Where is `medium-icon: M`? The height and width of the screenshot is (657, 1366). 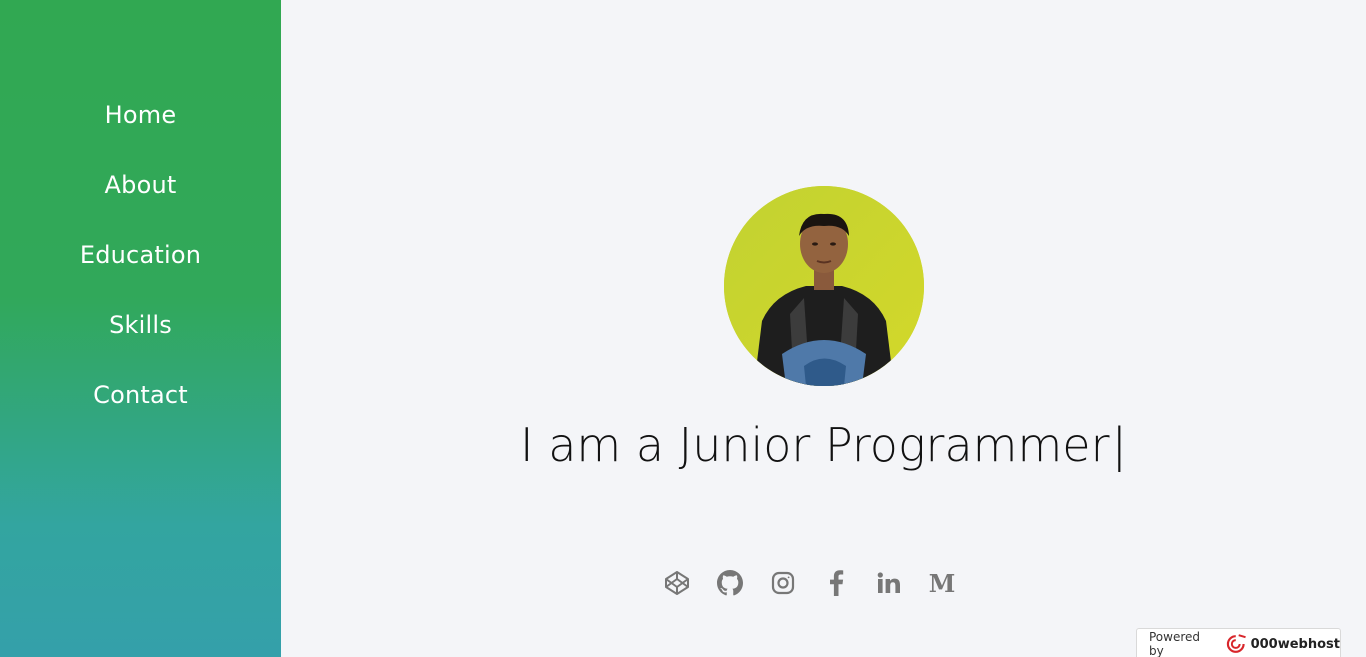 medium-icon: M is located at coordinates (942, 583).